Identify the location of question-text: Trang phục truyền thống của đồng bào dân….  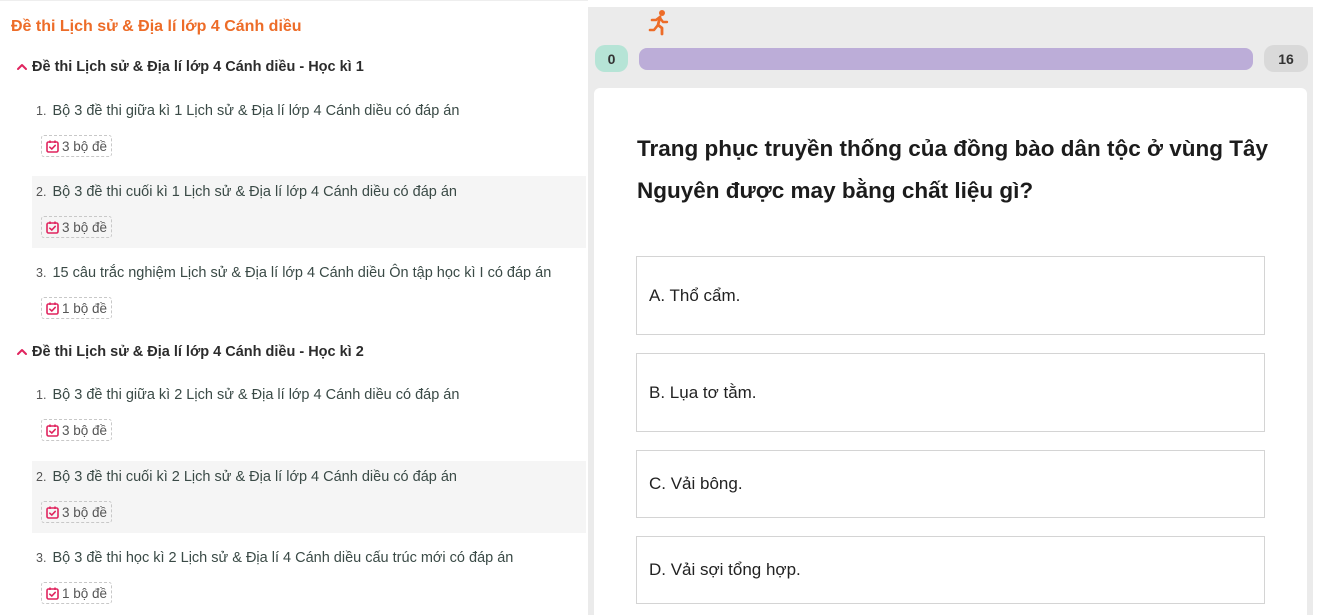
(953, 169).